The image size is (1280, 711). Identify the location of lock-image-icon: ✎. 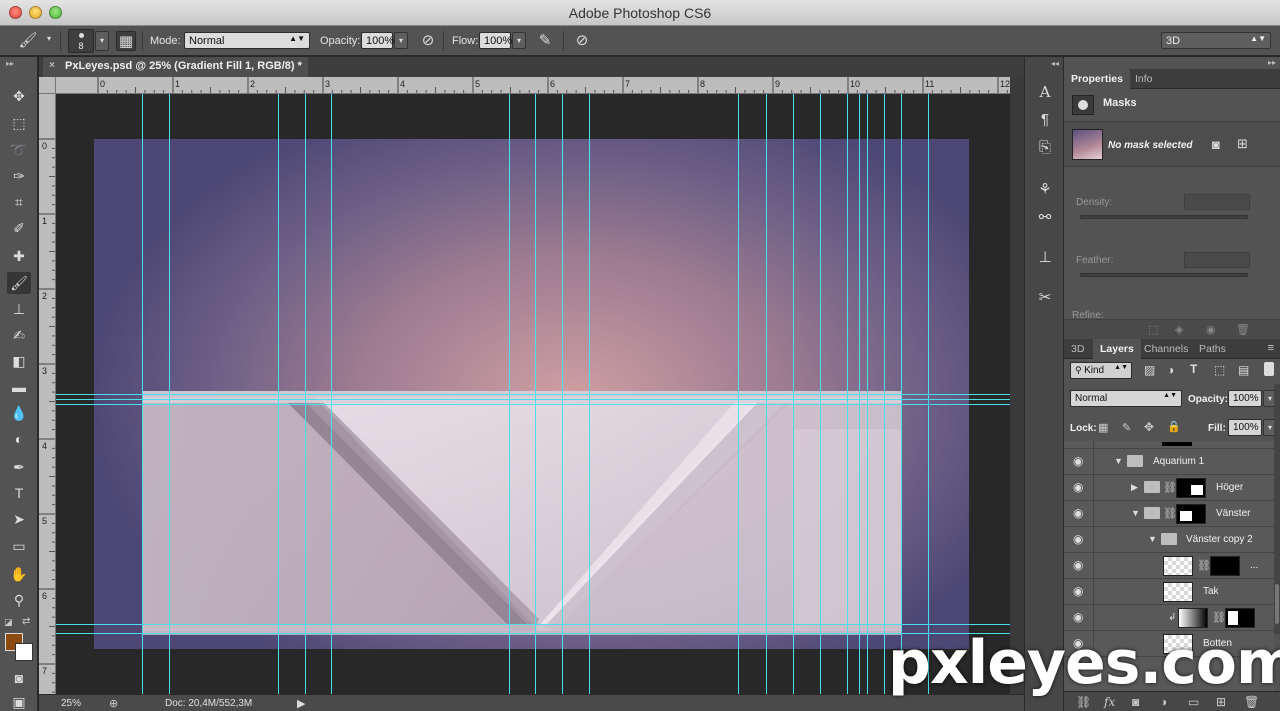
(1126, 427).